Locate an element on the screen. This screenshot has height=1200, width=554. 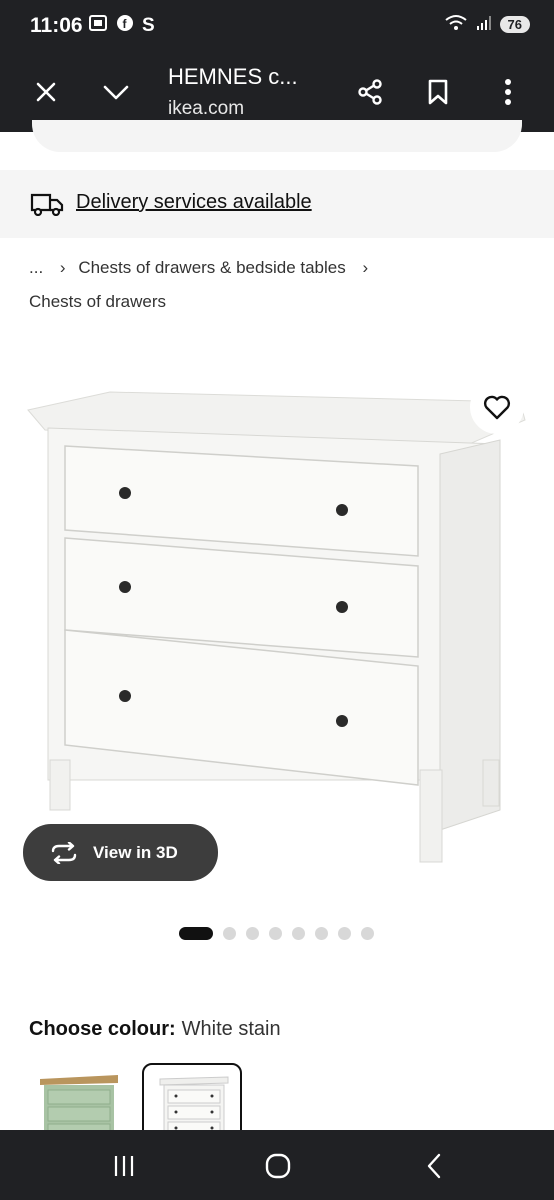
bookmark-button is located at coordinates (438, 92).